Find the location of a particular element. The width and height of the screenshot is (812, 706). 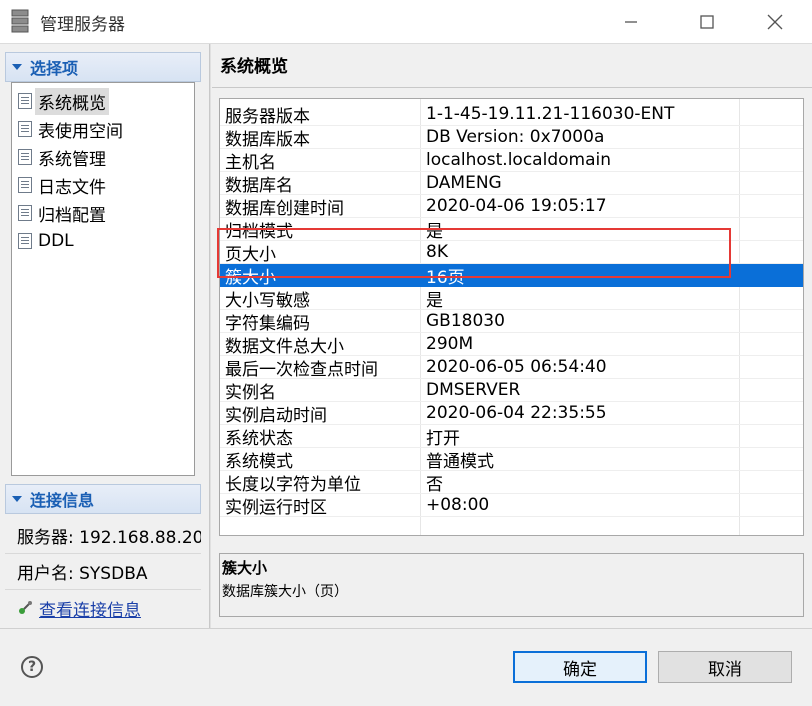

property-value: DB Version: 0x7000a is located at coordinates (515, 137).